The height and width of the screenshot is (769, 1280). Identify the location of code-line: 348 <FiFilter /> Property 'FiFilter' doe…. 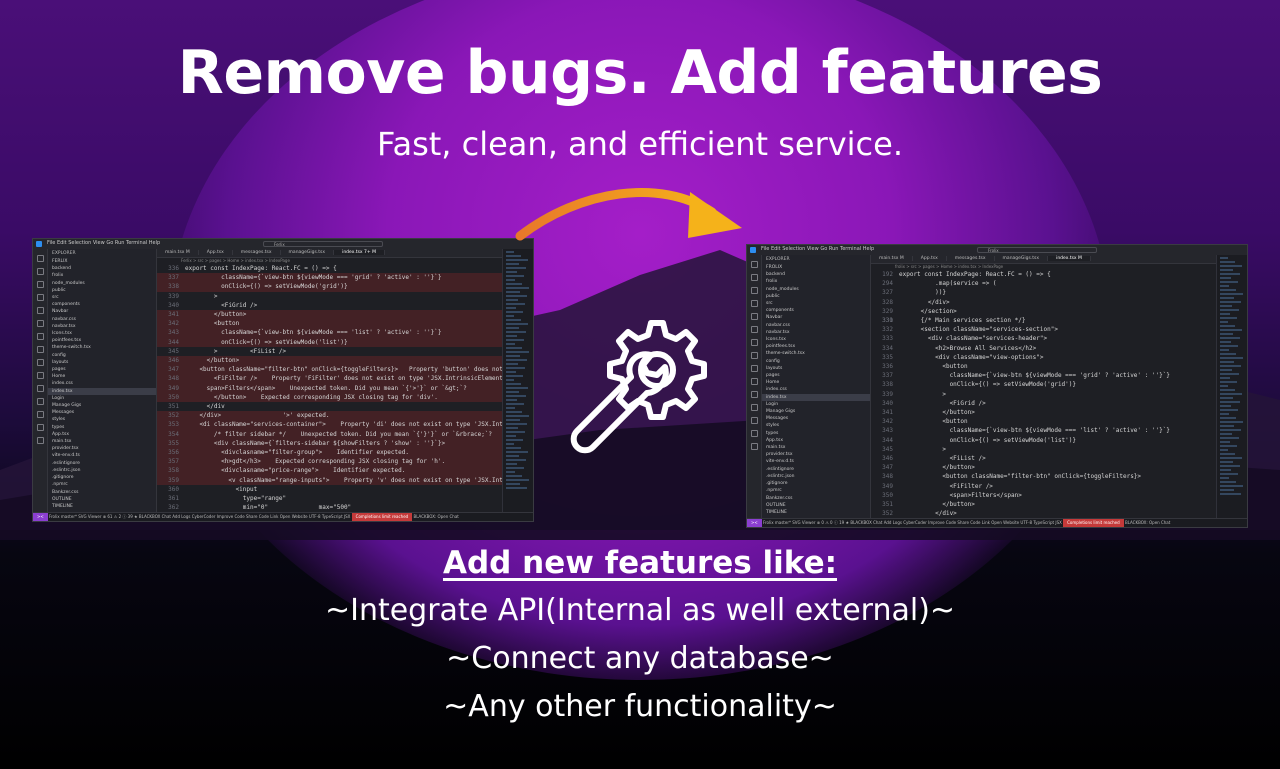
(335, 379).